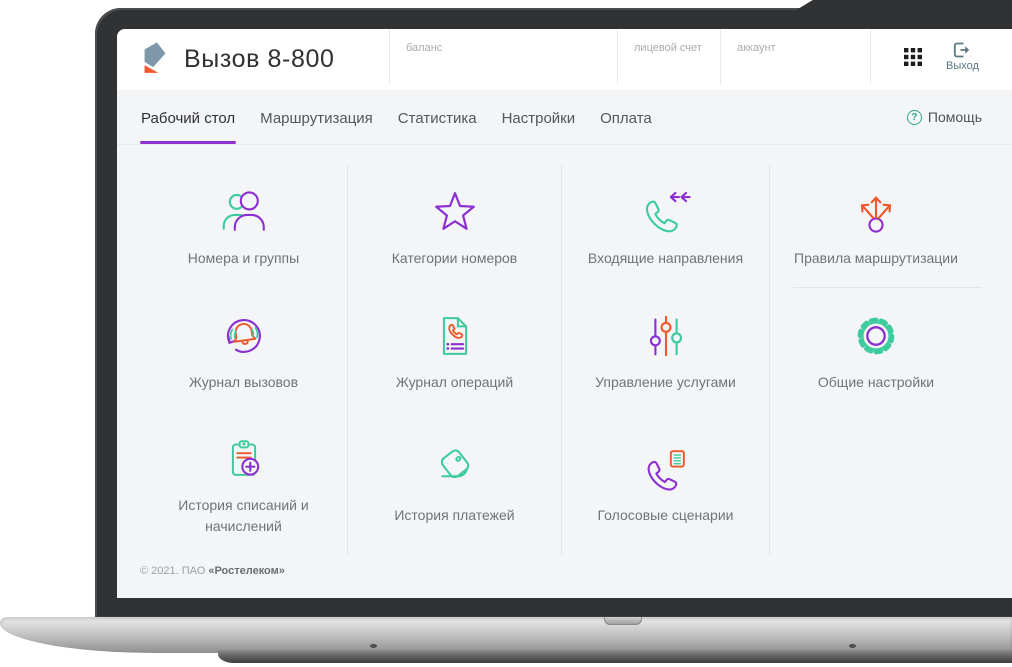 The image size is (1012, 667). What do you see at coordinates (243, 335) in the screenshot?
I see `call-log-bell-icon` at bounding box center [243, 335].